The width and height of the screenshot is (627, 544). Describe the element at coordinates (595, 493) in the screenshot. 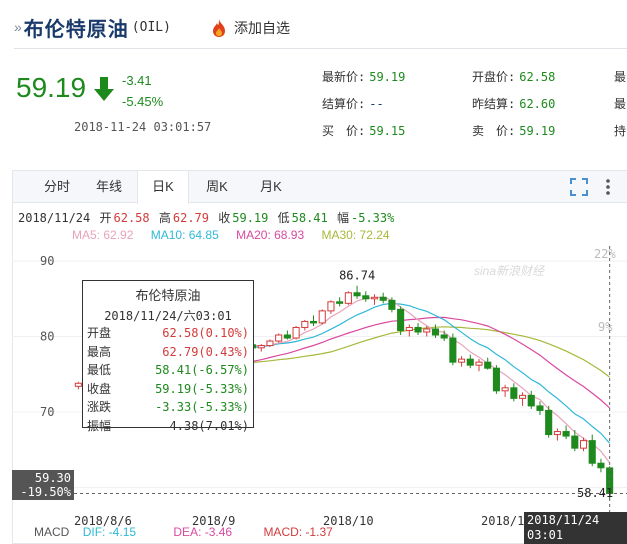

I see `low-marker-label: 58.41` at that location.